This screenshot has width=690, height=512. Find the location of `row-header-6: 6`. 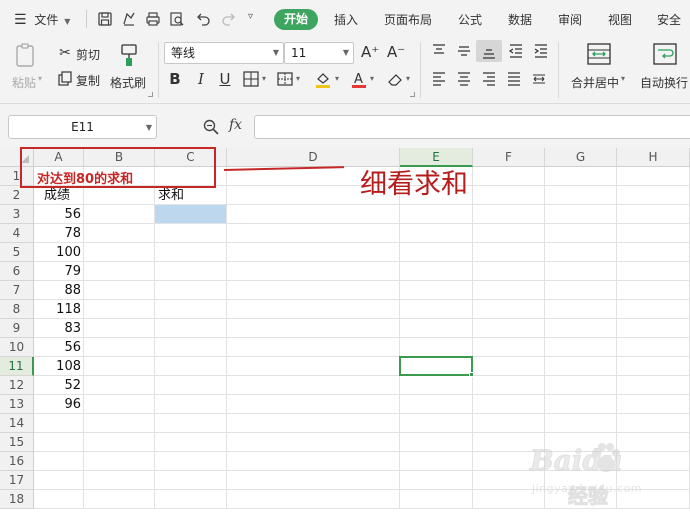

row-header-6: 6 is located at coordinates (17, 271).